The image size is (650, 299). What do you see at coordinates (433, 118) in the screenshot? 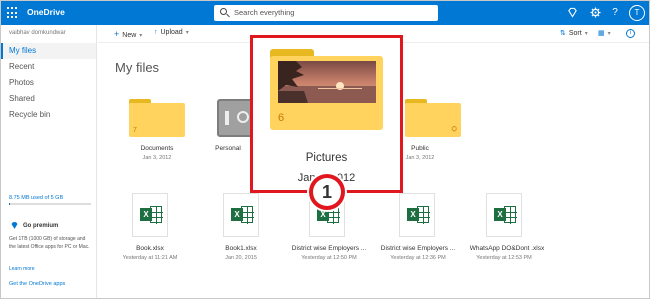
I see `folder-public: ⛭` at bounding box center [433, 118].